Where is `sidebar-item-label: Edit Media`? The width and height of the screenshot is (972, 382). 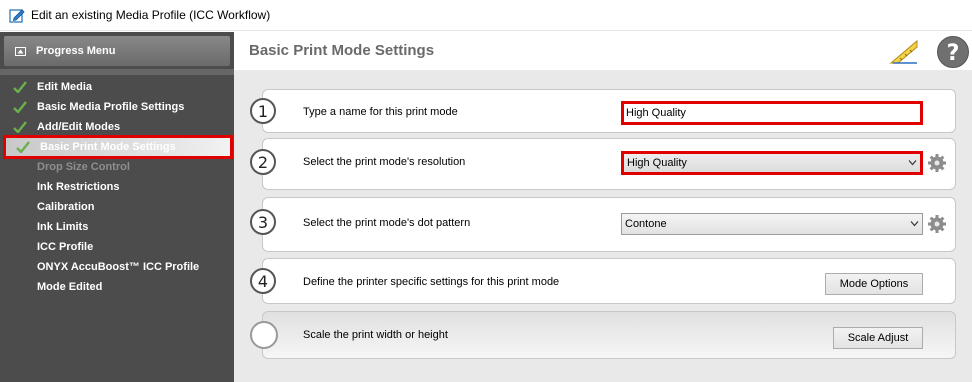 sidebar-item-label: Edit Media is located at coordinates (65, 87).